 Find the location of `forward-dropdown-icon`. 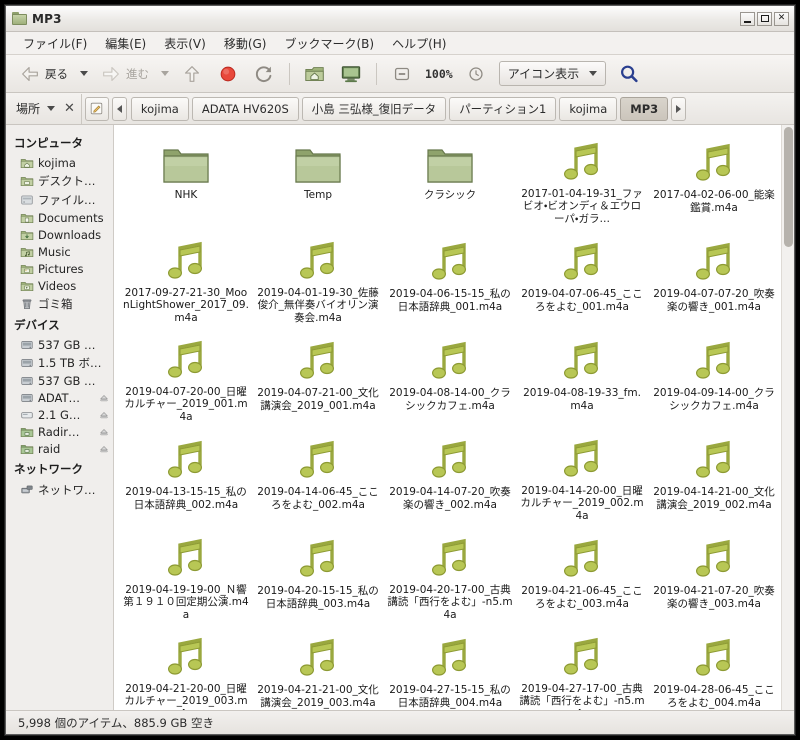

forward-dropdown-icon is located at coordinates (165, 73).